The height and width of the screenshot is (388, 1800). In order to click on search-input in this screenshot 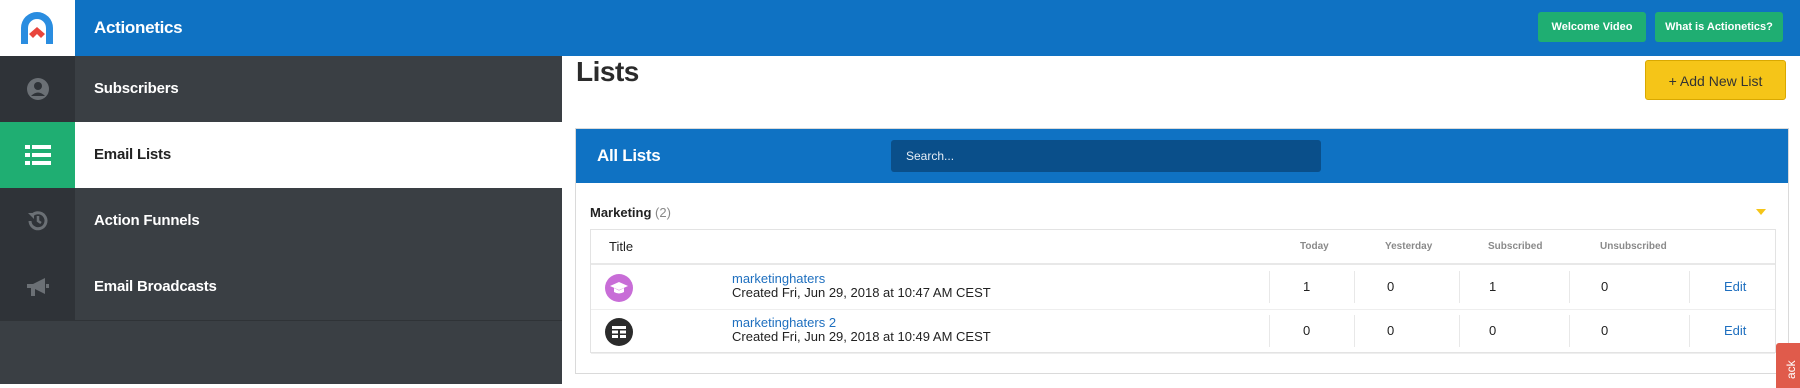, I will do `click(1106, 156)`.